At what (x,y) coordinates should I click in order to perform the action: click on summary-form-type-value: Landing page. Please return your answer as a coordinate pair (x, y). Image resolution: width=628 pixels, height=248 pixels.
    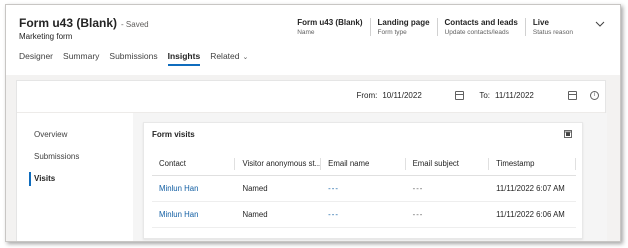
    Looking at the image, I should click on (403, 22).